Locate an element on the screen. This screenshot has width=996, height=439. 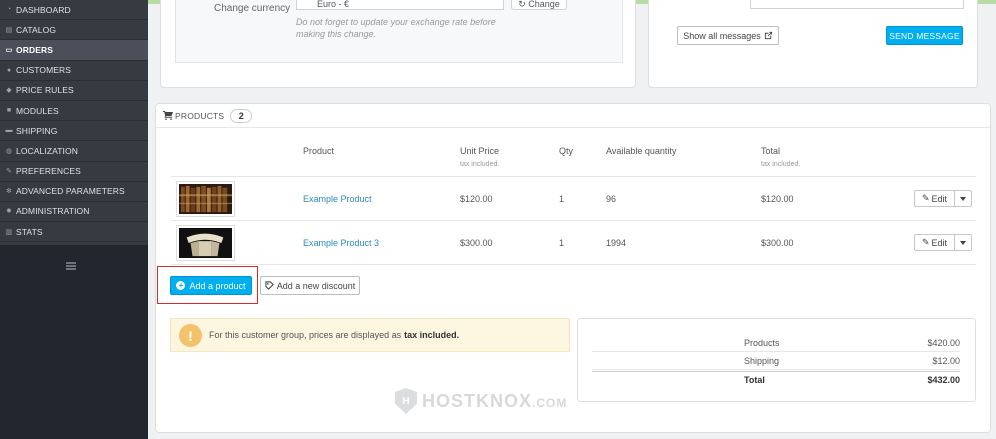
dashboard-icon: ◔ is located at coordinates (9, 10).